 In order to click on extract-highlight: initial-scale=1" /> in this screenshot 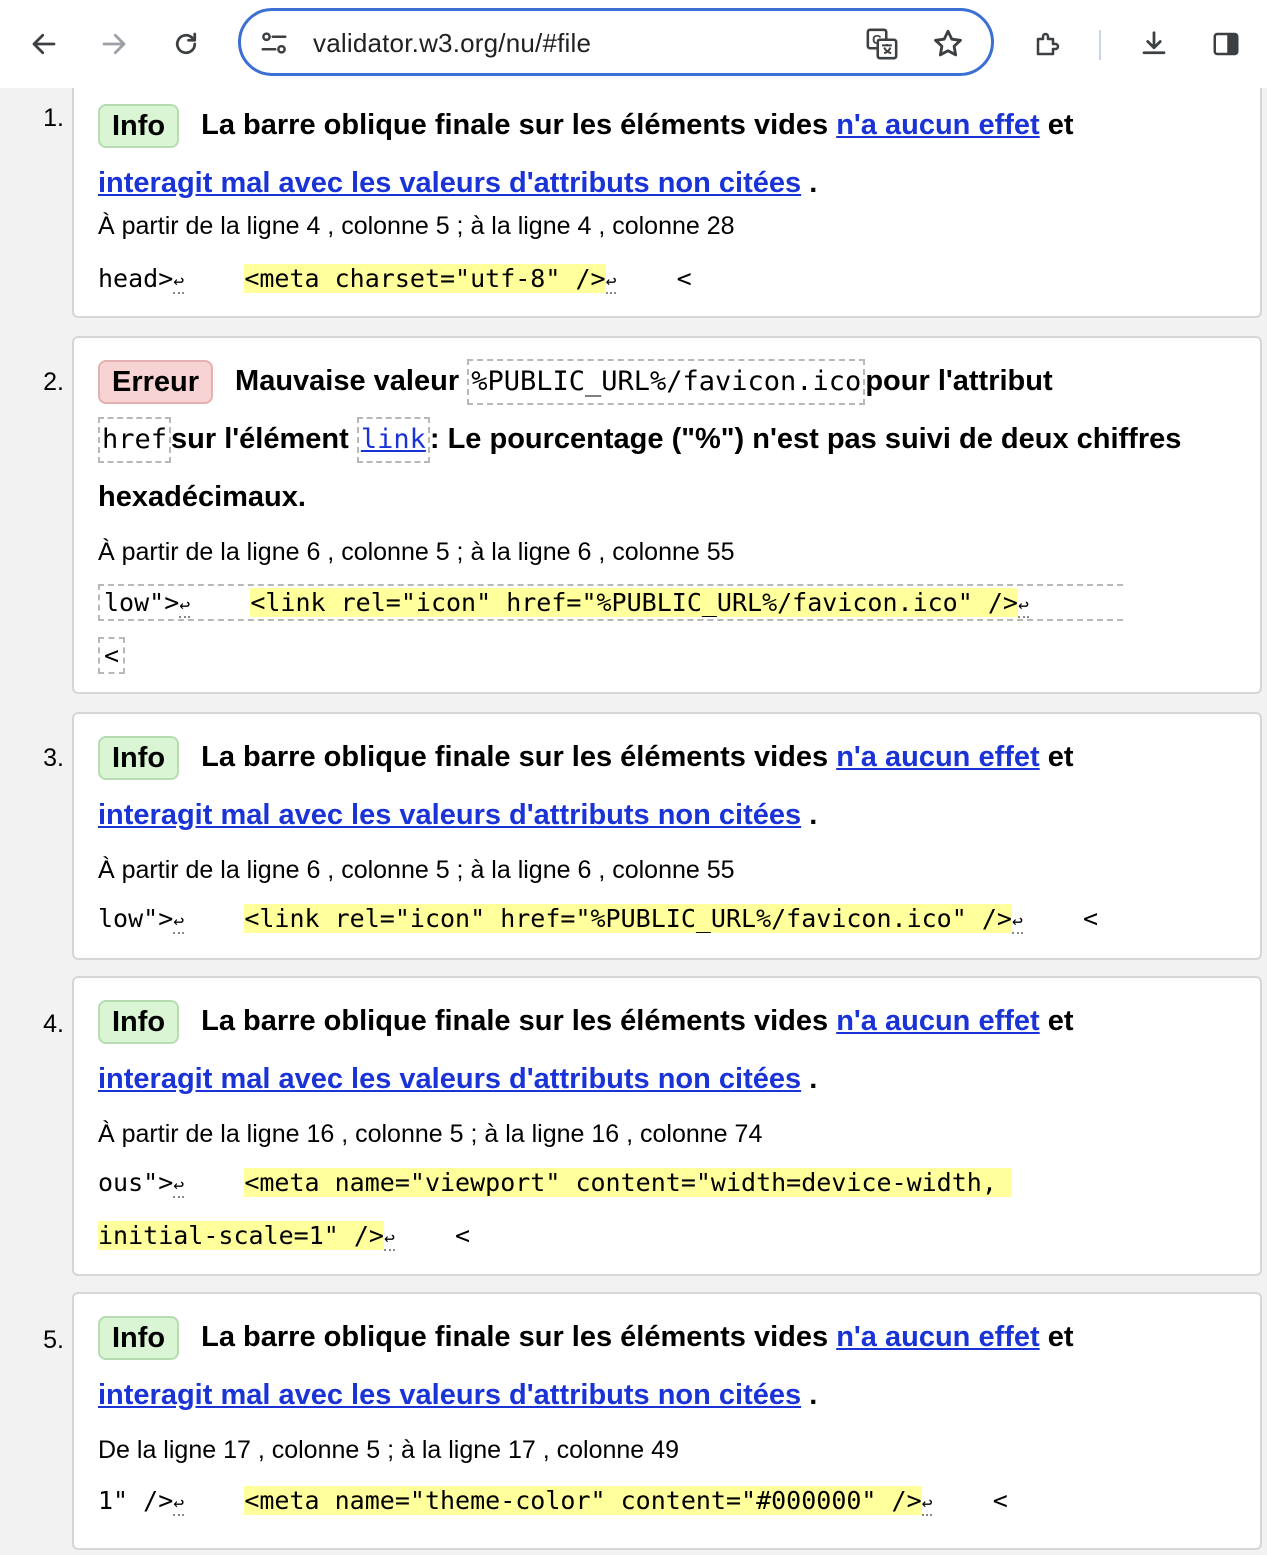, I will do `click(241, 1235)`.